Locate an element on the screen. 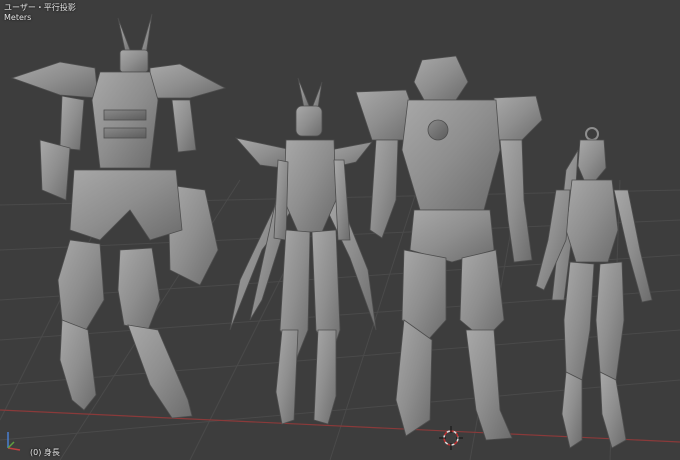 The width and height of the screenshot is (680, 460). 3d-cursor-icon is located at coordinates (451, 438).